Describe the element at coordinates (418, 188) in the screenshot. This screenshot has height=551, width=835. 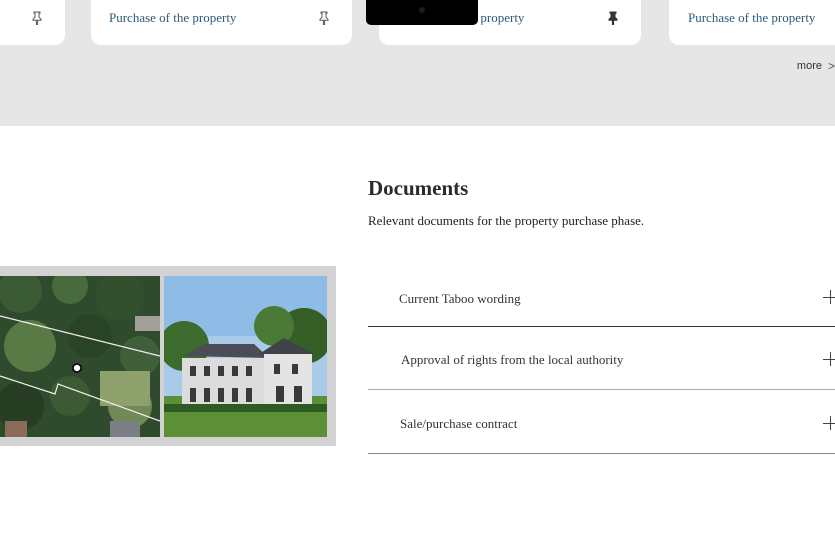
I see `documents-title: Documents` at that location.